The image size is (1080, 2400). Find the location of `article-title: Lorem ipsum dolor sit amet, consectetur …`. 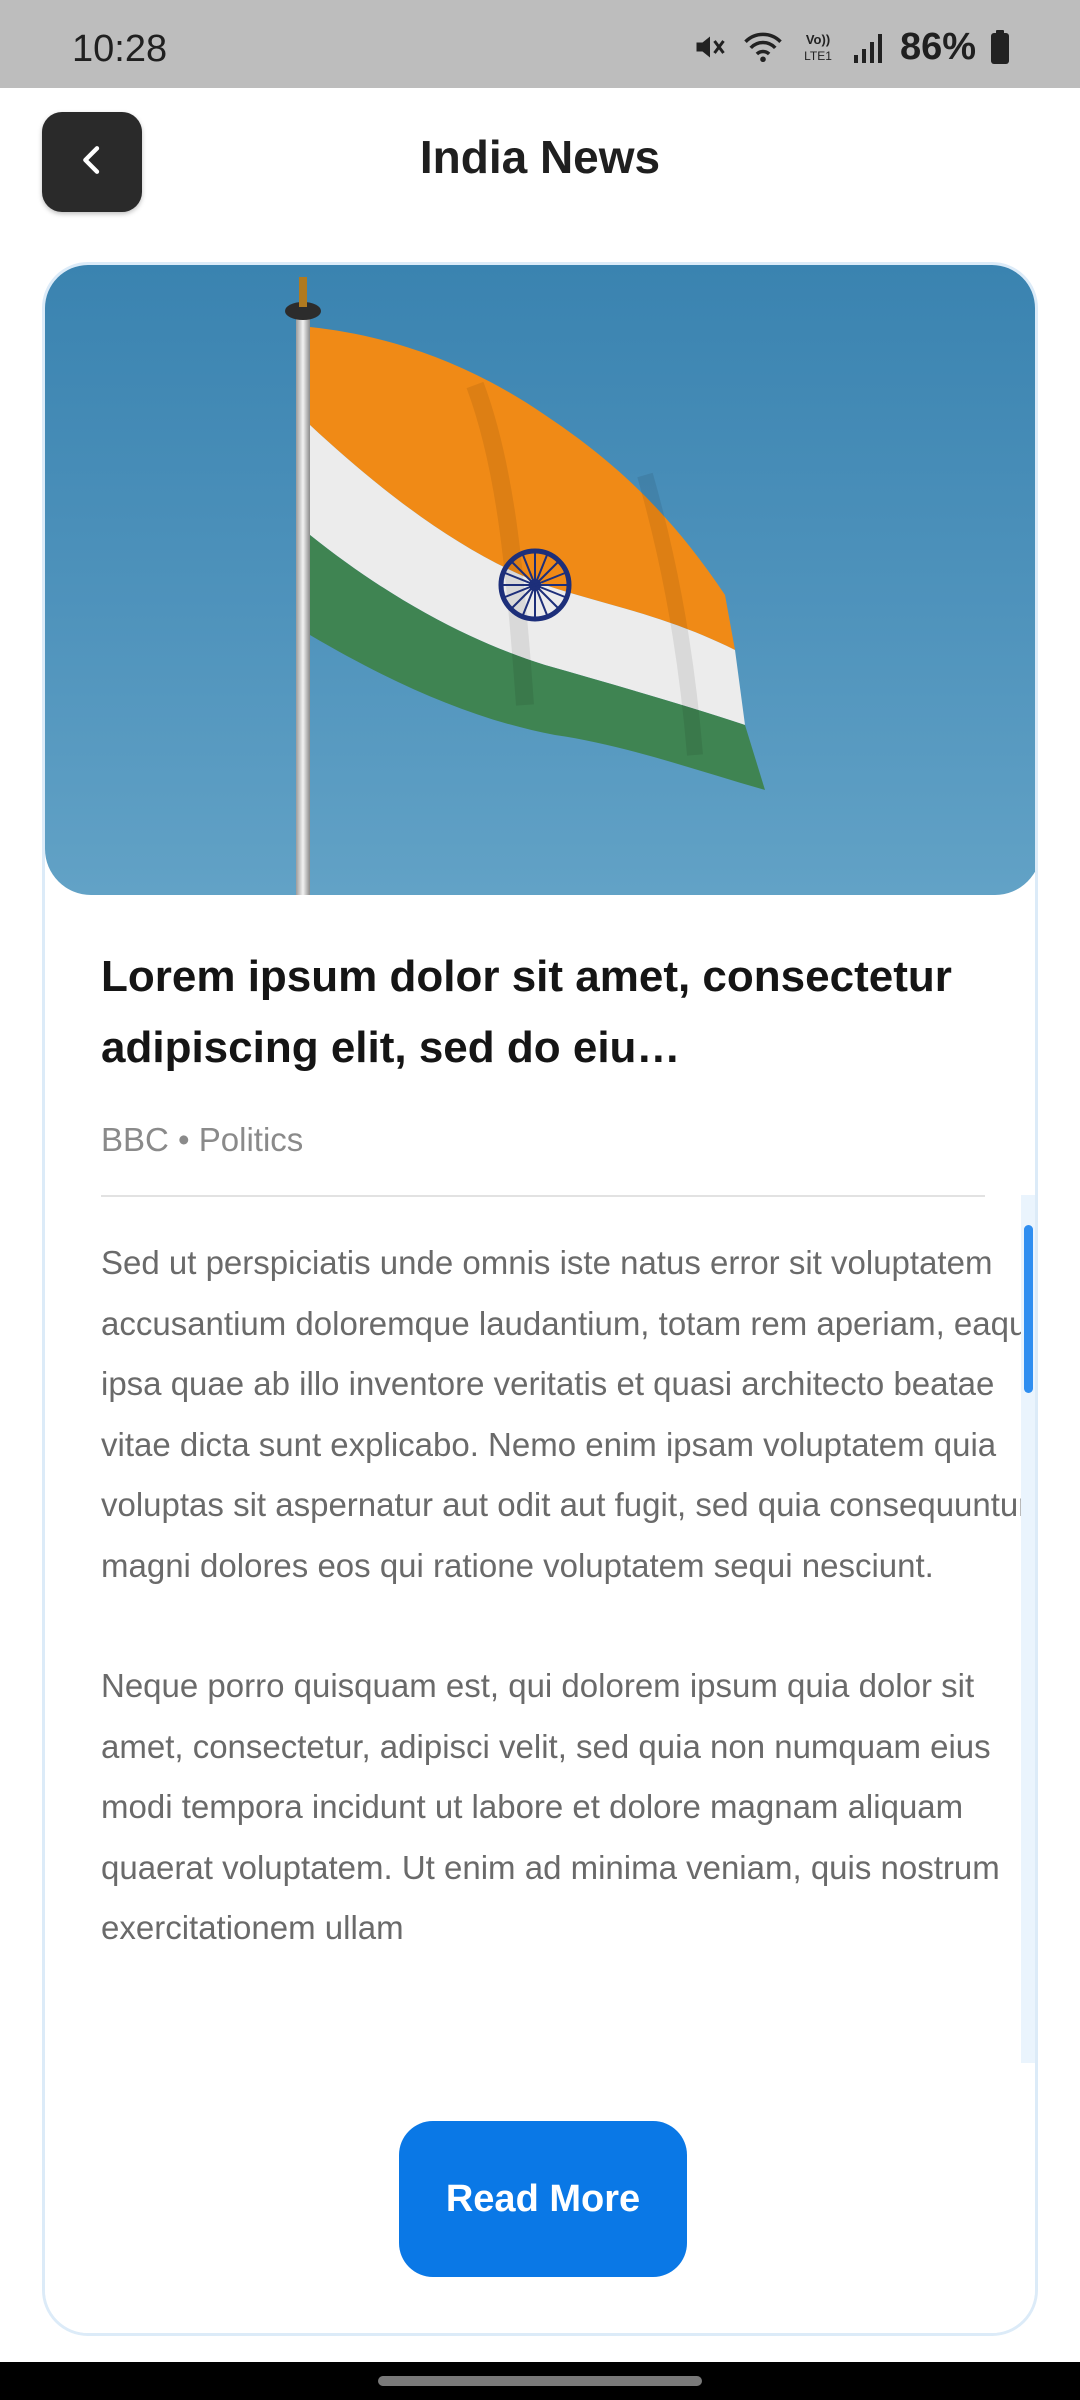

article-title: Lorem ipsum dolor sit amet, consectetur … is located at coordinates (526, 1012).